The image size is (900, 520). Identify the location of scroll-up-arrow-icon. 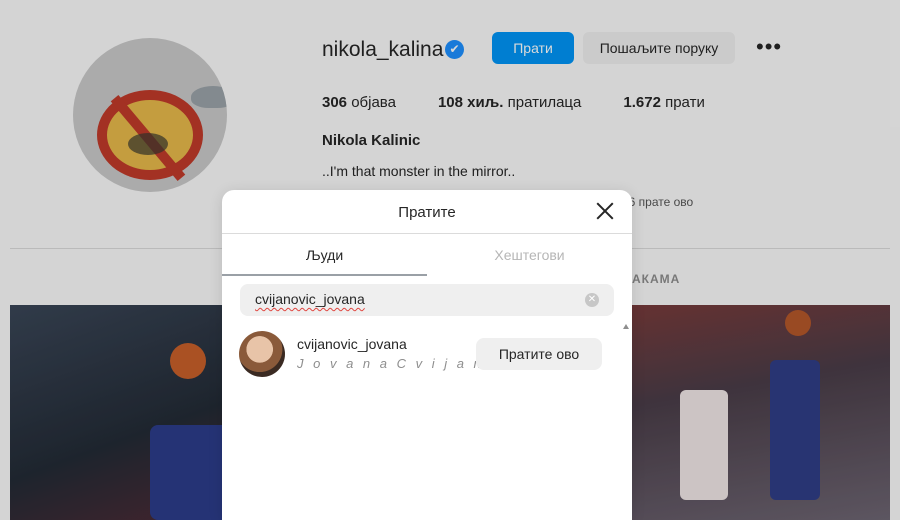
(626, 326).